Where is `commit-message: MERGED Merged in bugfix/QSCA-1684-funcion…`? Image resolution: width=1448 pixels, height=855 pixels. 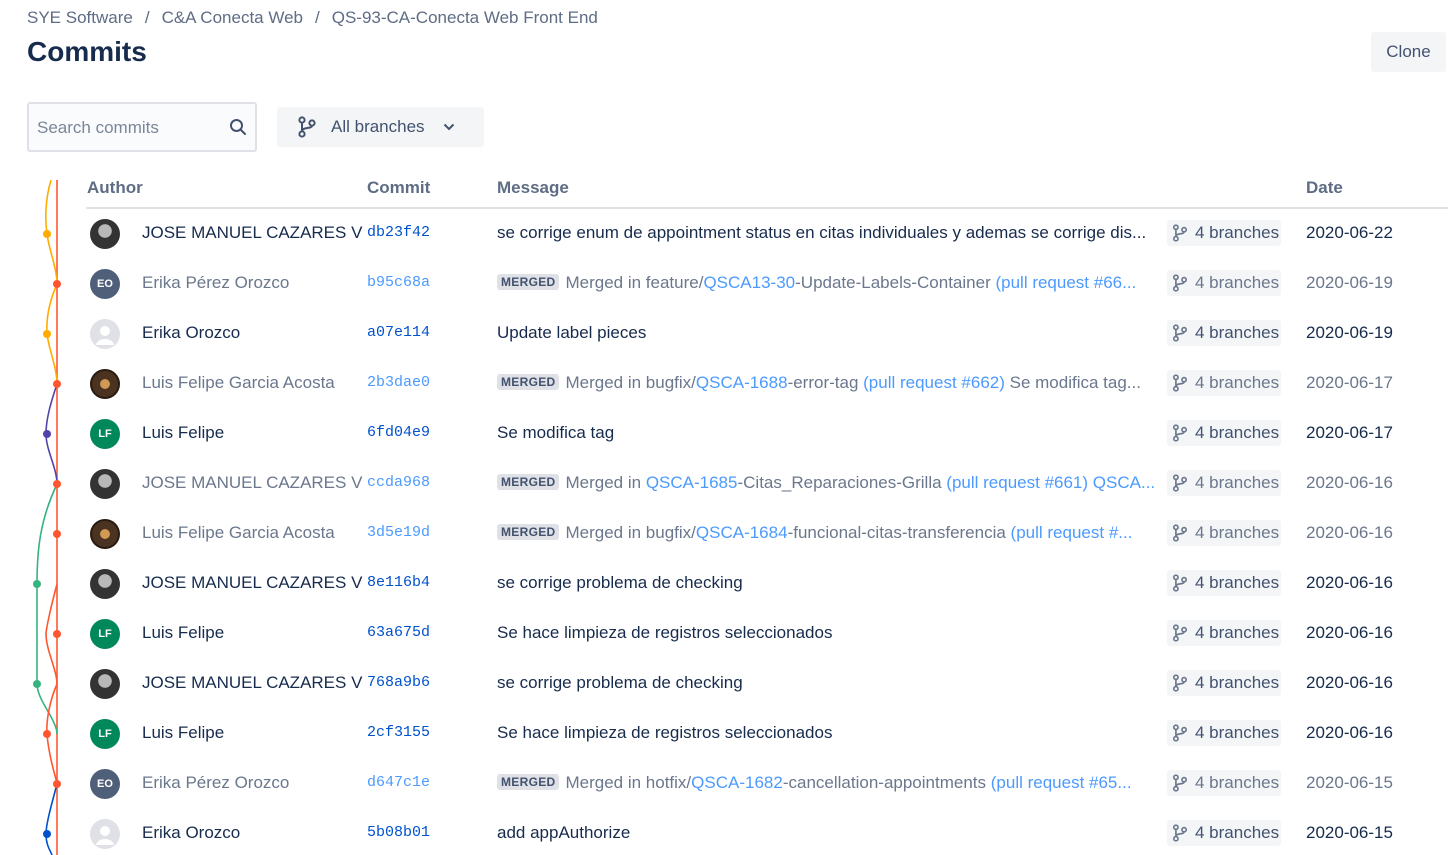 commit-message: MERGED Merged in bugfix/QSCA-1684-funcion… is located at coordinates (831, 533).